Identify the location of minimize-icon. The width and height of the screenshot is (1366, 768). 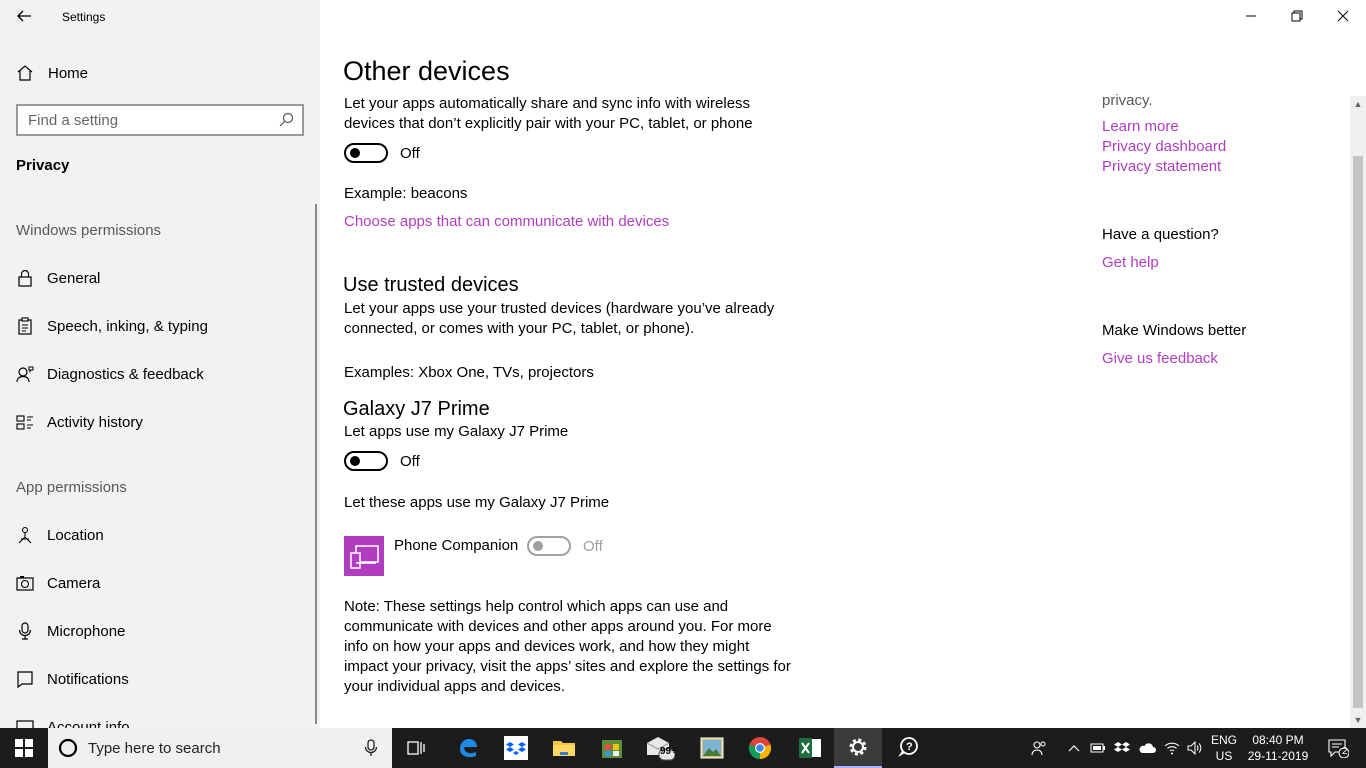
(1251, 16).